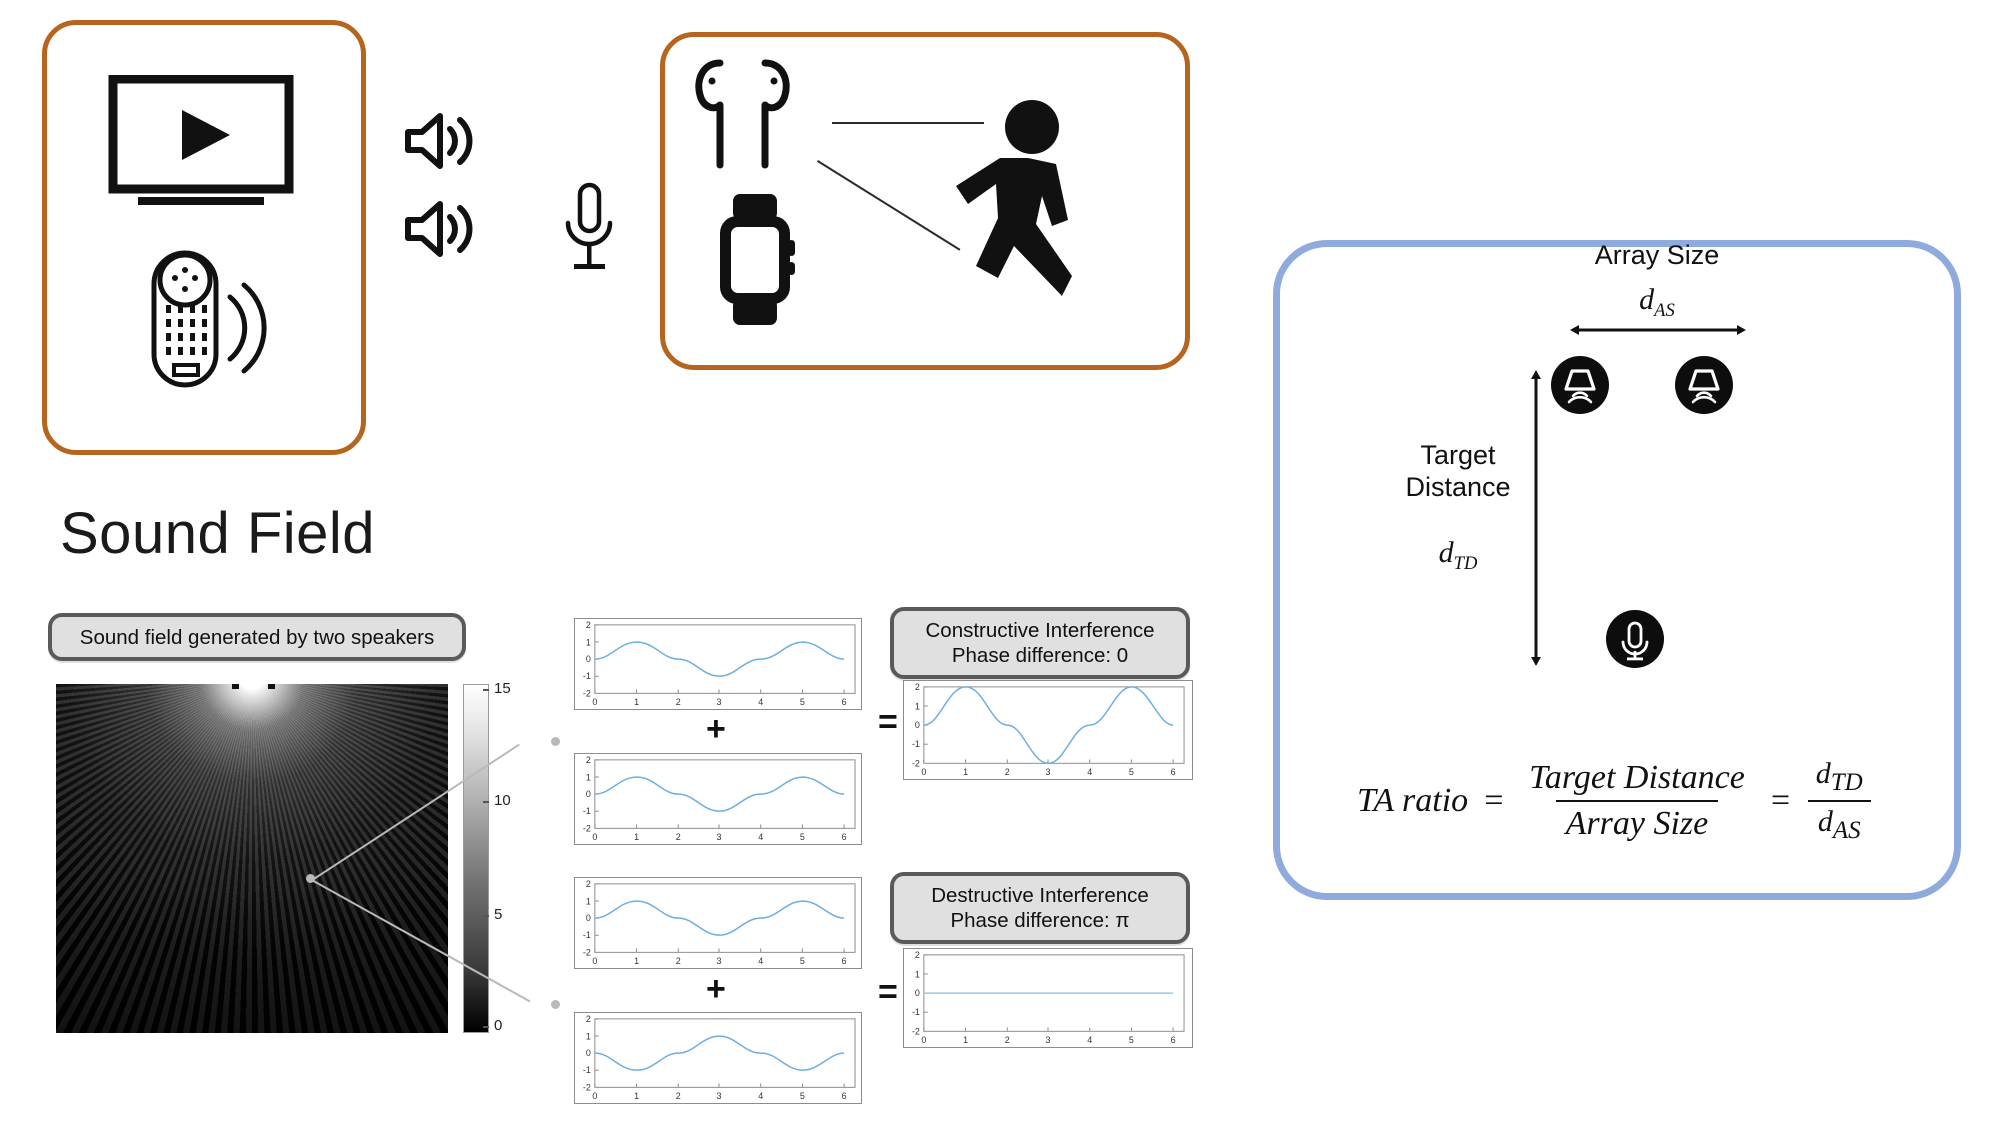 Image resolution: width=1996 pixels, height=1125 pixels. What do you see at coordinates (502, 800) in the screenshot?
I see `colorbar-tick-10: 10` at bounding box center [502, 800].